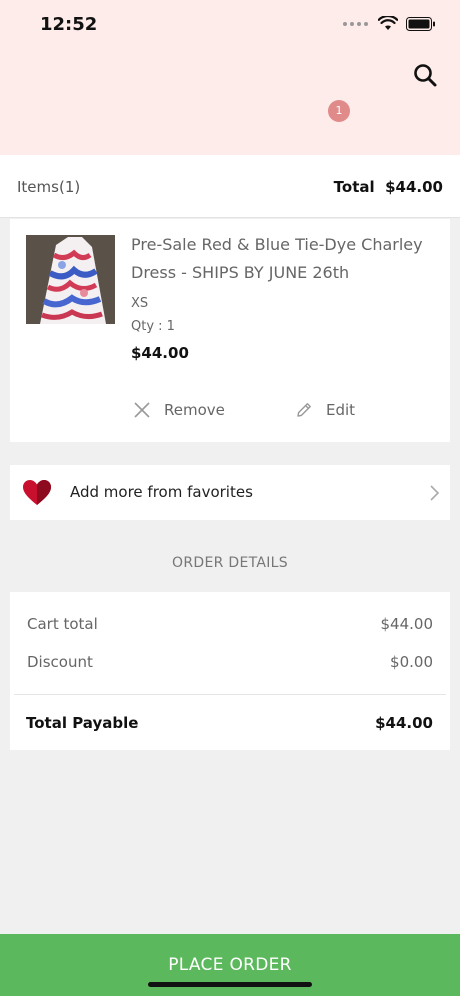 This screenshot has width=460, height=996. I want to click on cart-summary-bar: Items(1) Total $44.00, so click(230, 186).